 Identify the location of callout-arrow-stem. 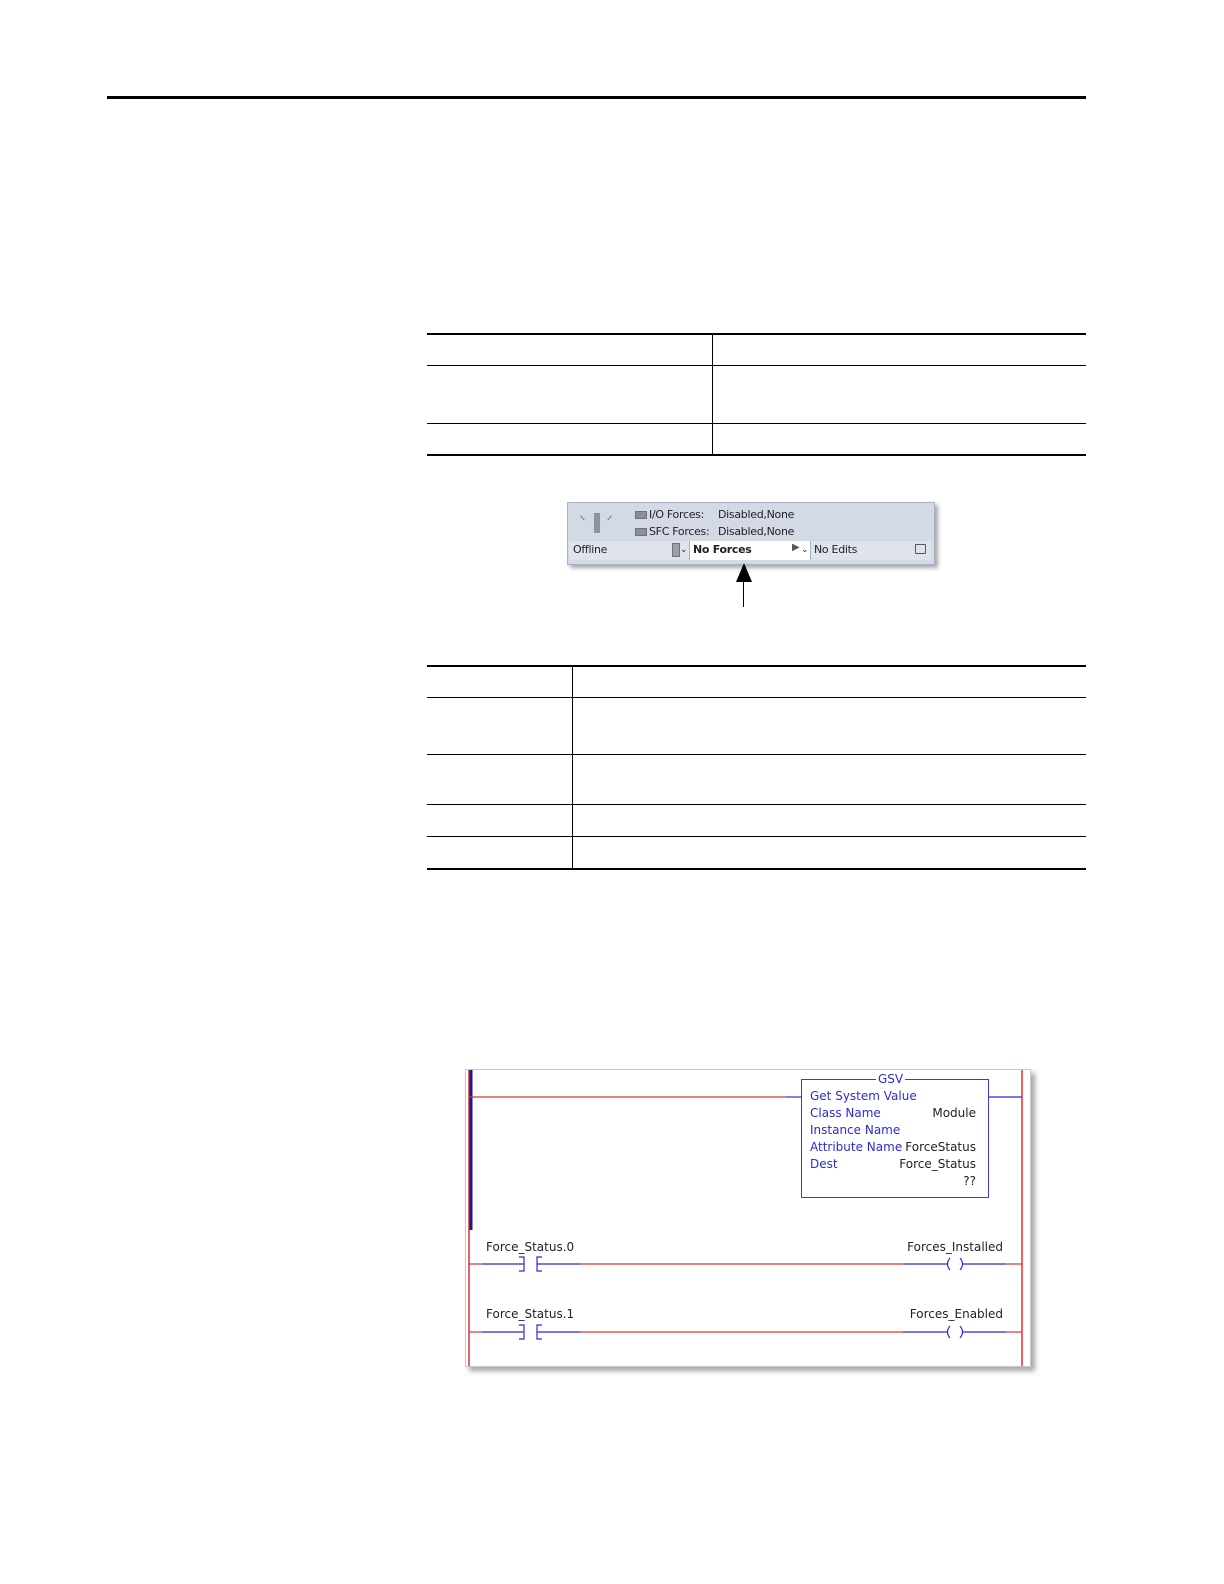
(743, 593).